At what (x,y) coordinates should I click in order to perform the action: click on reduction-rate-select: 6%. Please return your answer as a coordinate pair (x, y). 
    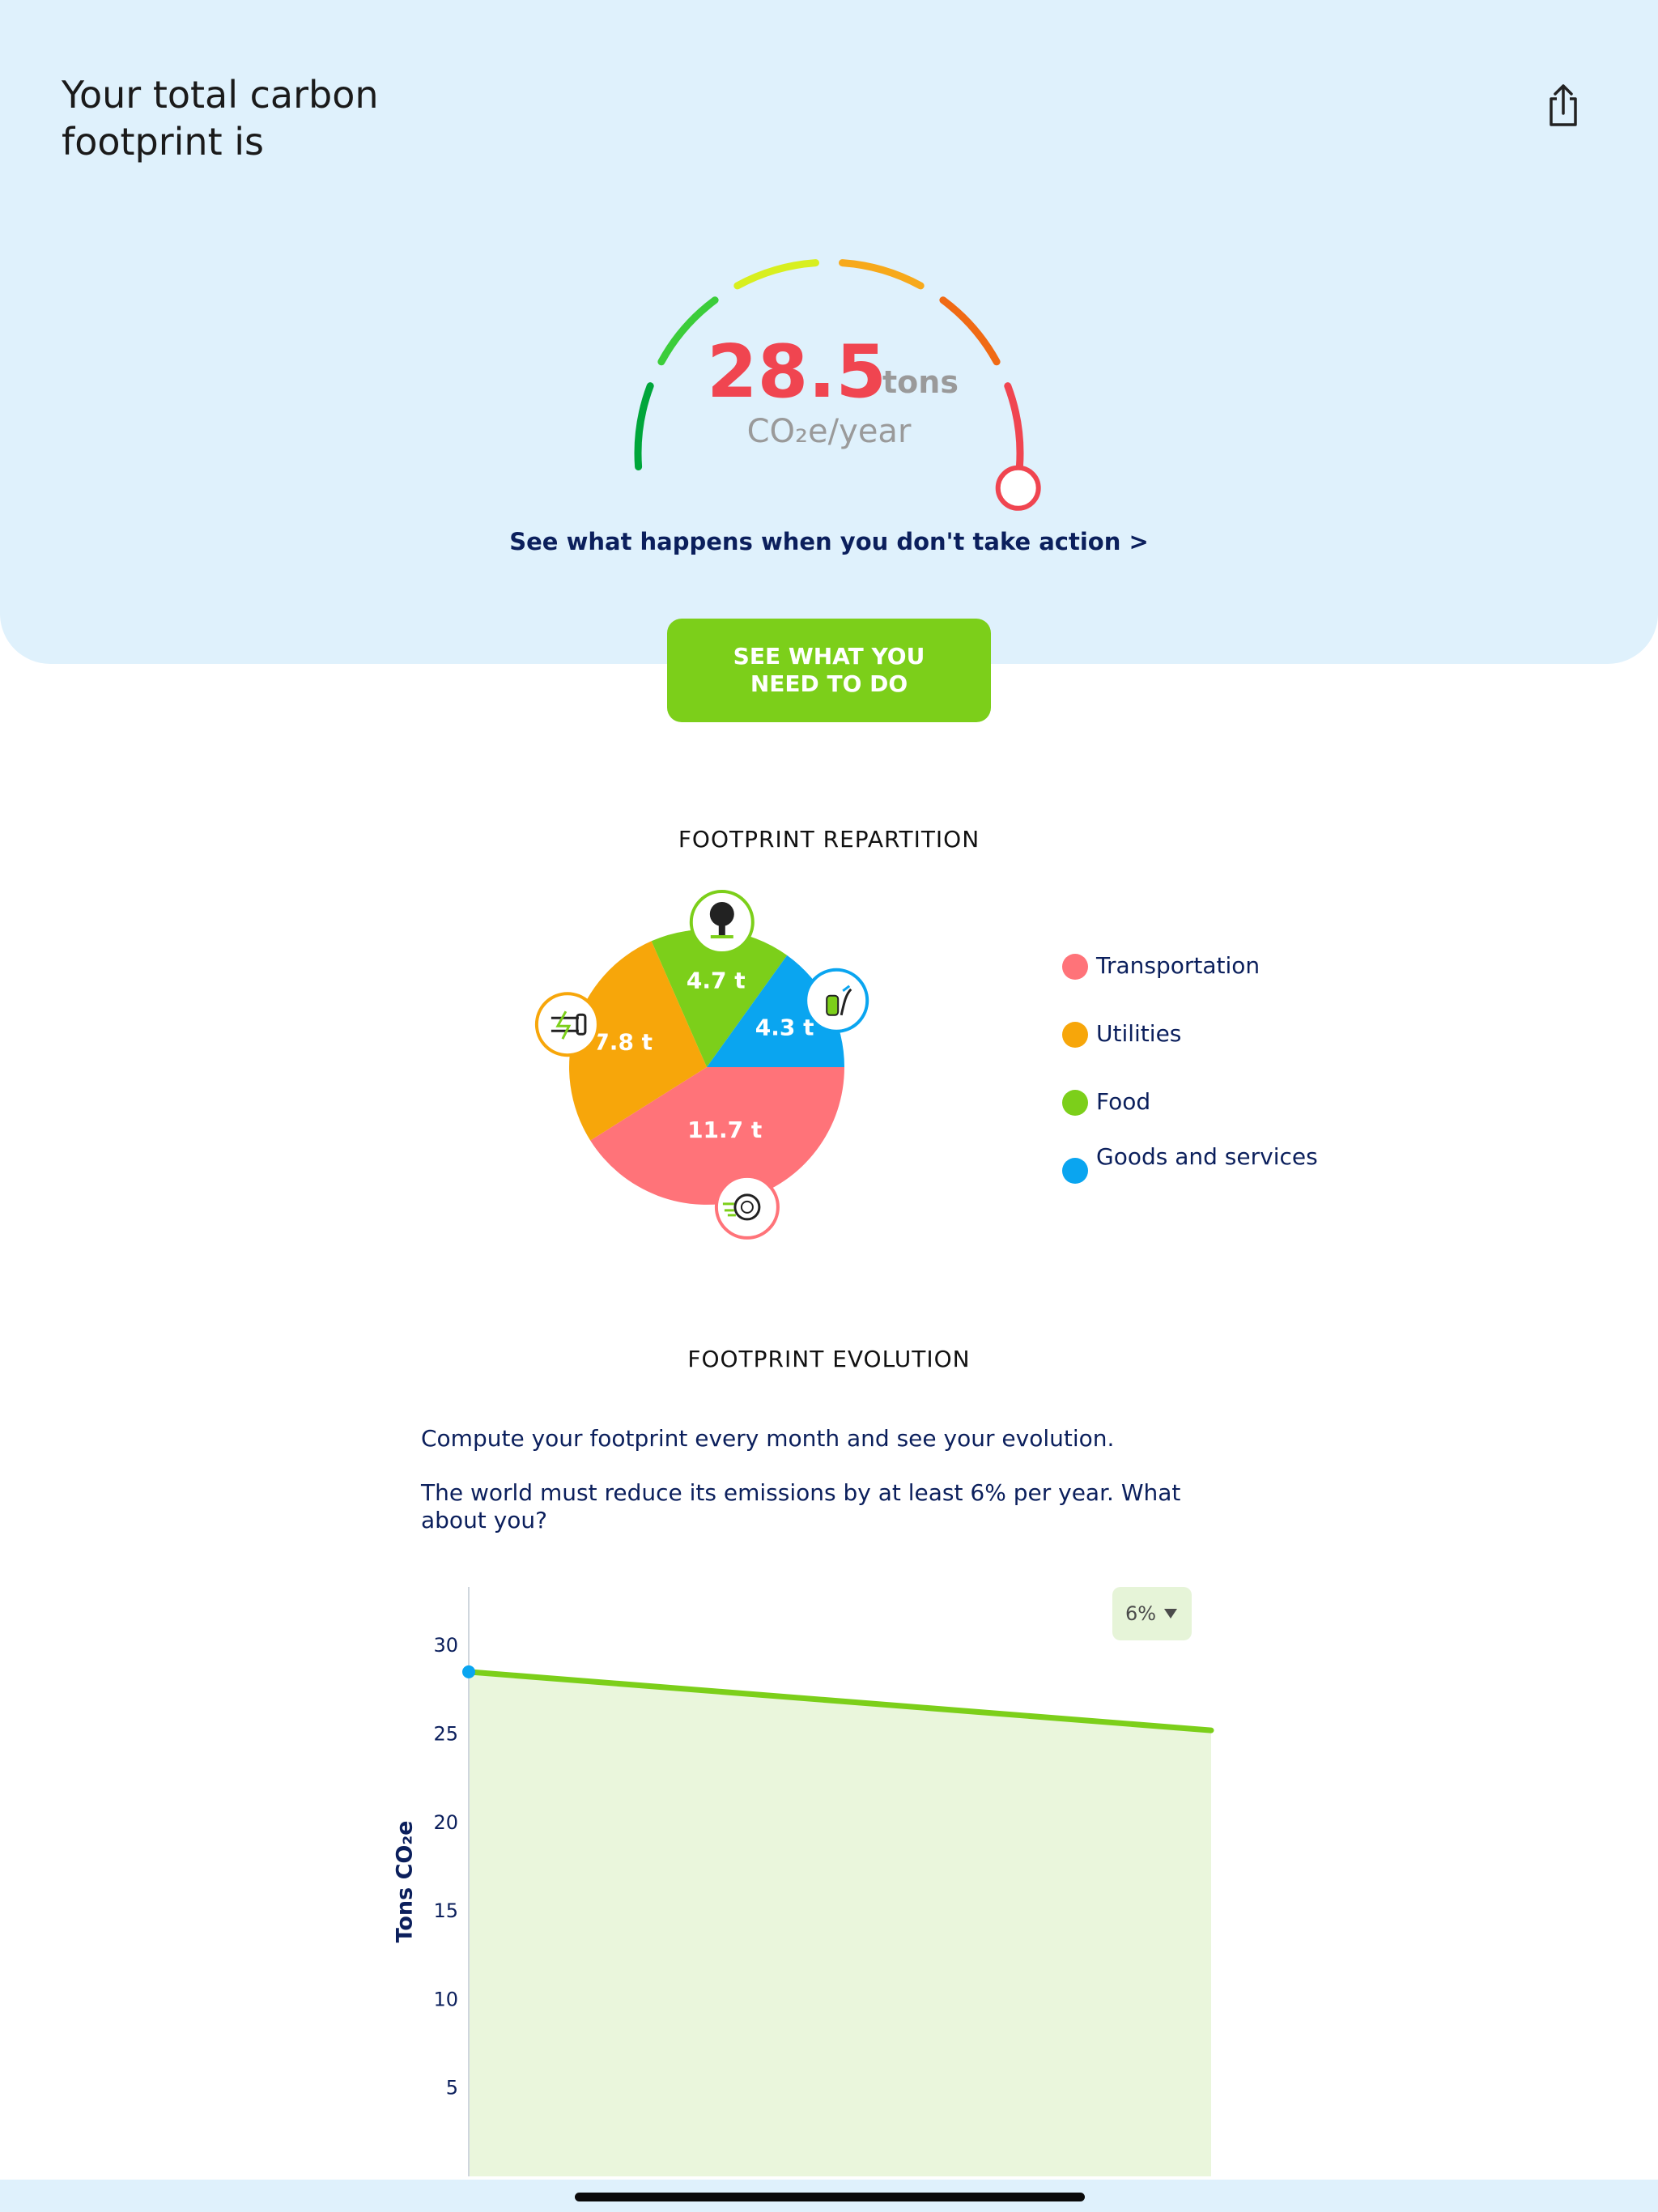
    Looking at the image, I should click on (1152, 1614).